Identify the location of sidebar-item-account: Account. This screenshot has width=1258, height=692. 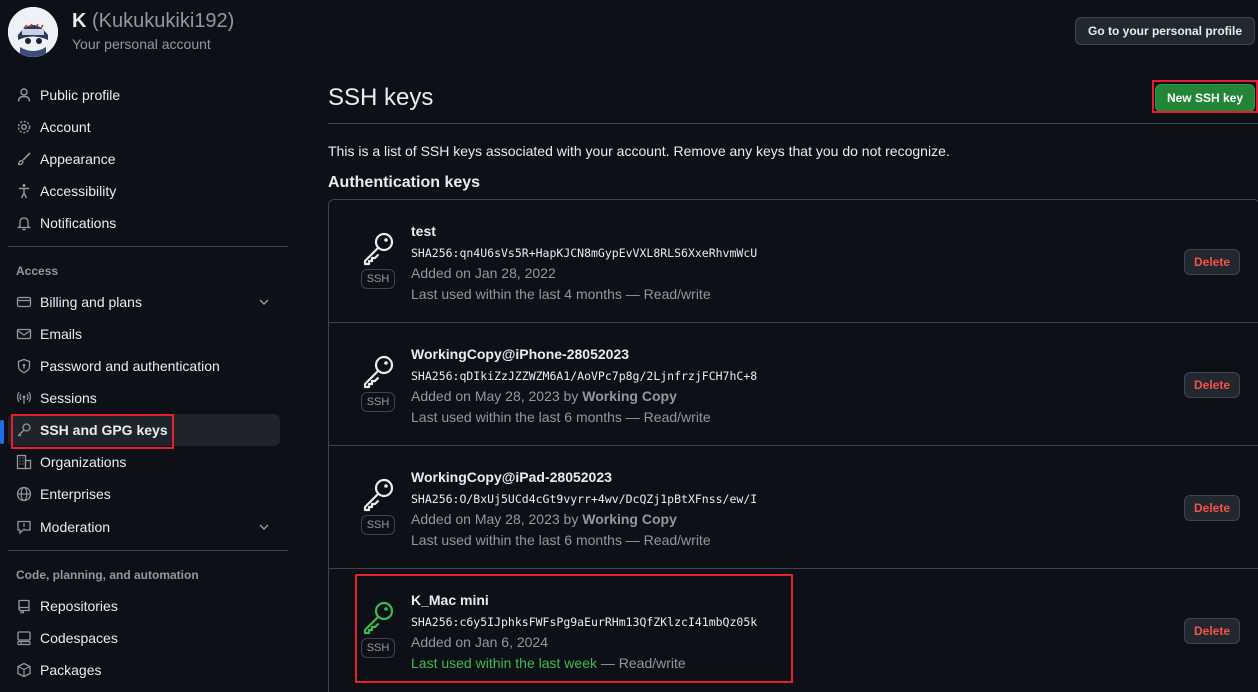
(144, 127).